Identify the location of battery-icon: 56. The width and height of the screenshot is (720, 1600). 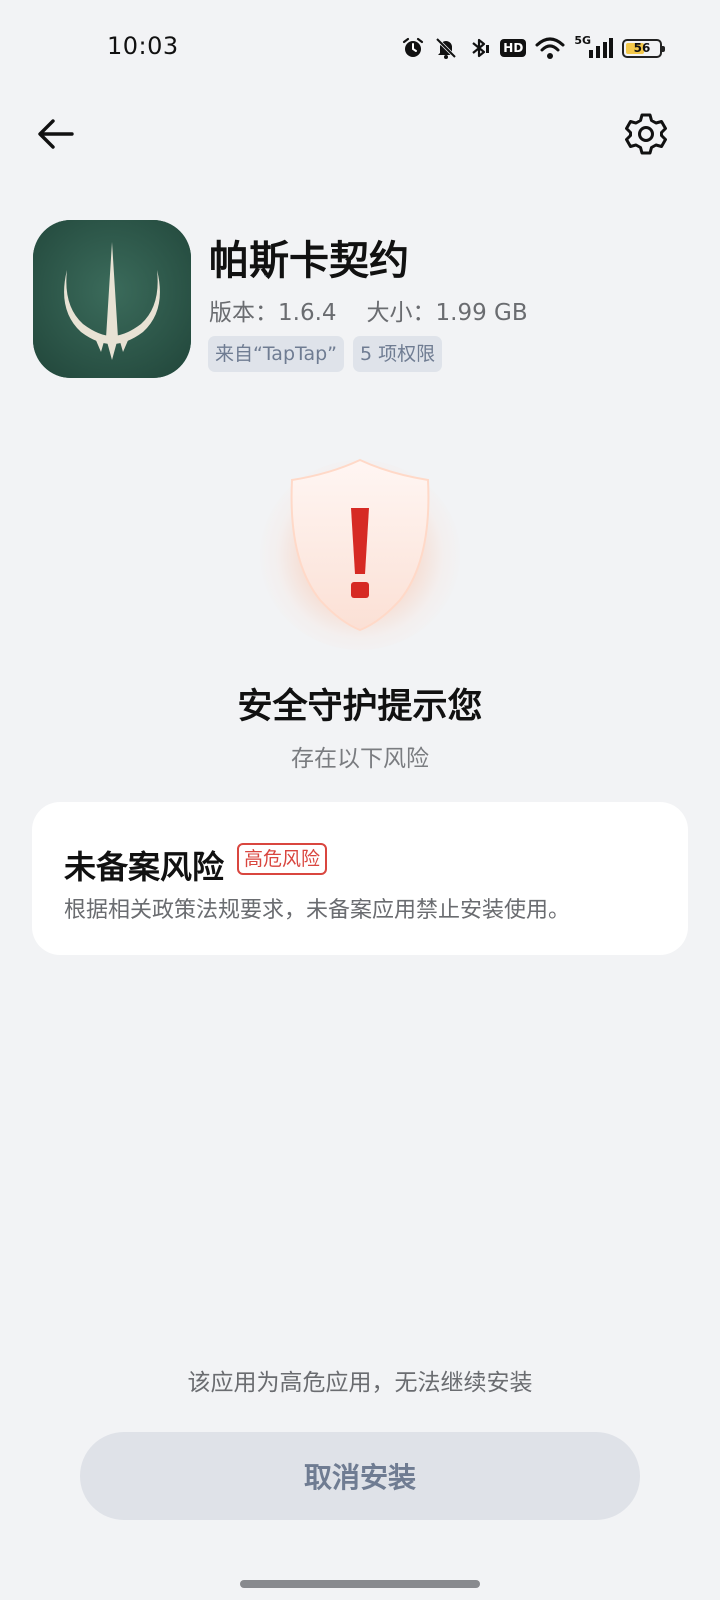
(643, 48).